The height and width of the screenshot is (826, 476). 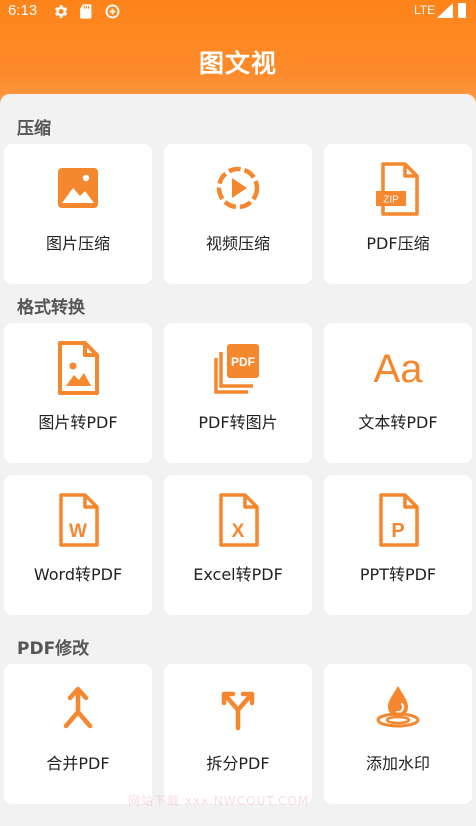 I want to click on app-header: 6:13 LTE 图文视, so click(x=238, y=52).